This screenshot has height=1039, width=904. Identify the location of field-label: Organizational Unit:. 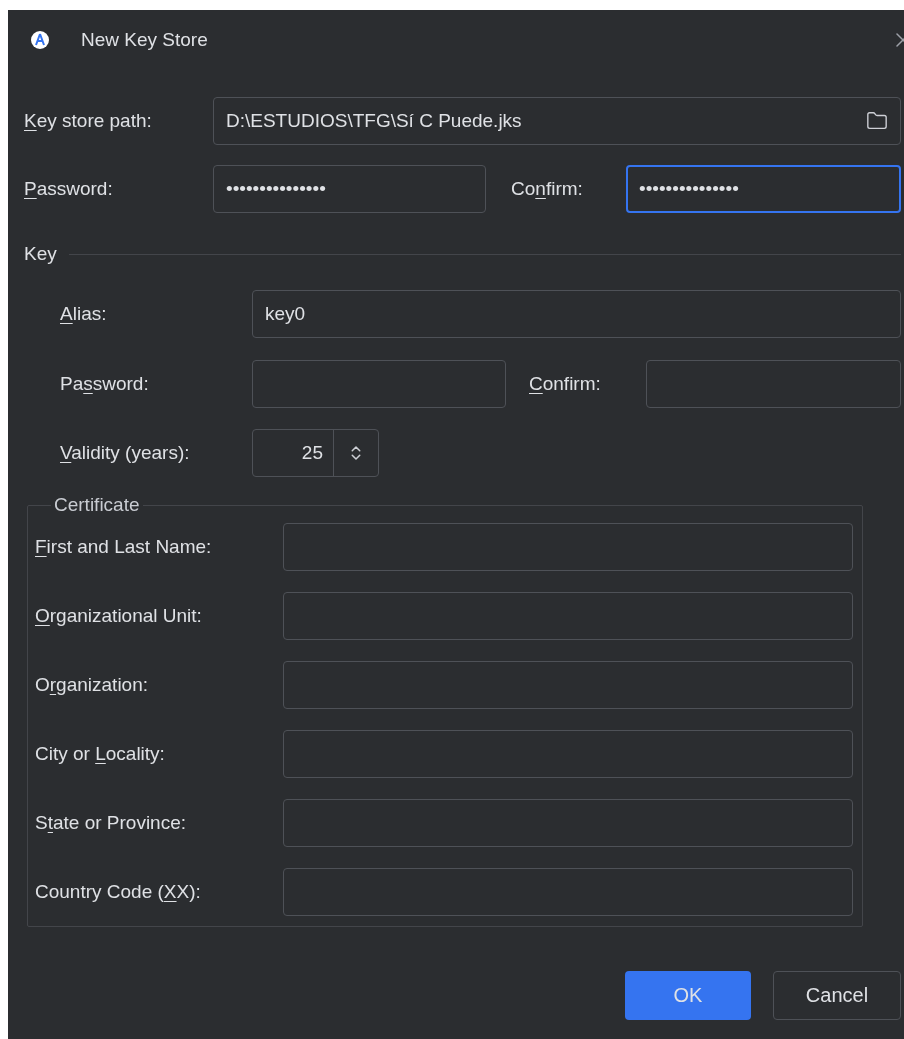
(119, 616).